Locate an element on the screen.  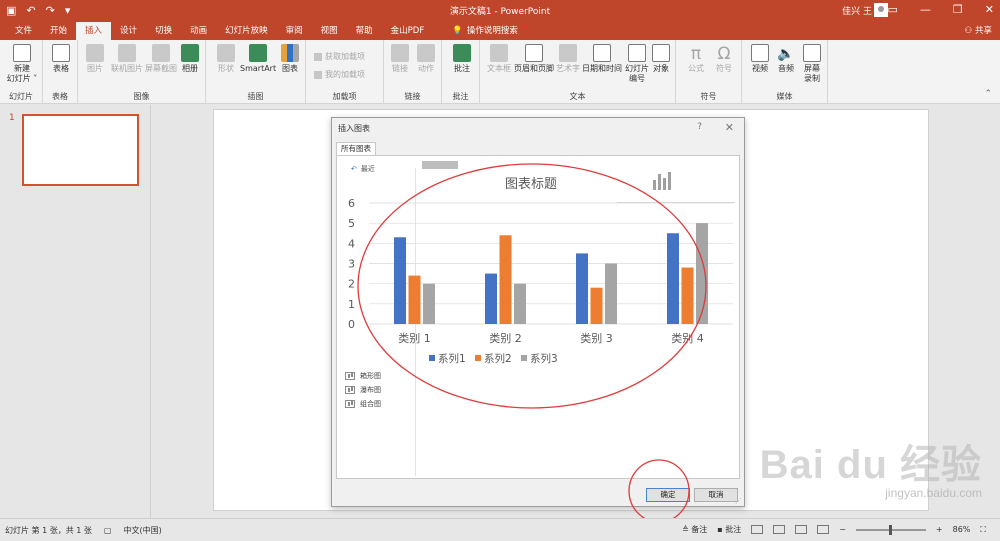
comments-button: ▪ 批注 is located at coordinates (729, 529).